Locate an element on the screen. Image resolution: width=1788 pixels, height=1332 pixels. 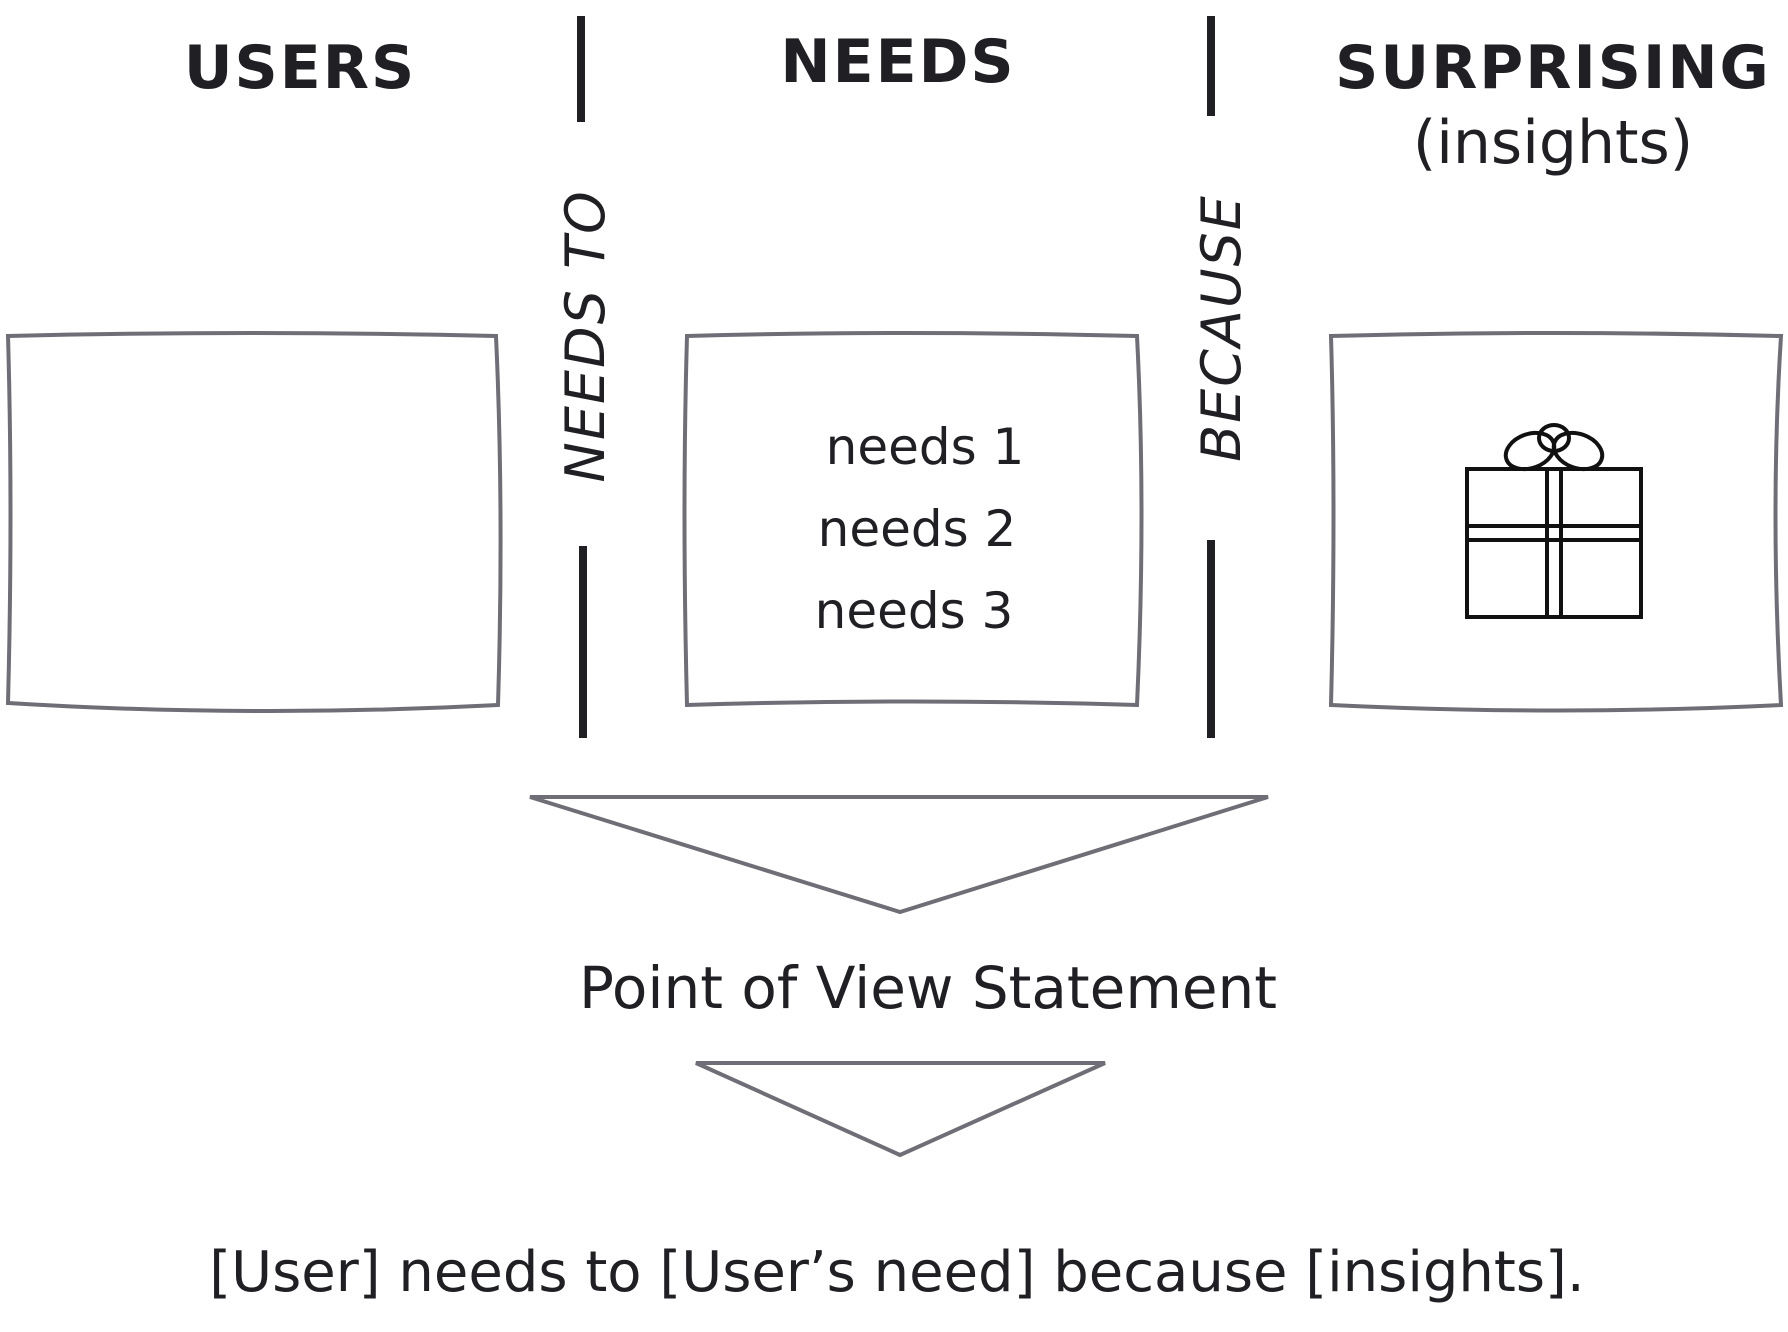
needs-header: NEEDS is located at coordinates (897, 62).